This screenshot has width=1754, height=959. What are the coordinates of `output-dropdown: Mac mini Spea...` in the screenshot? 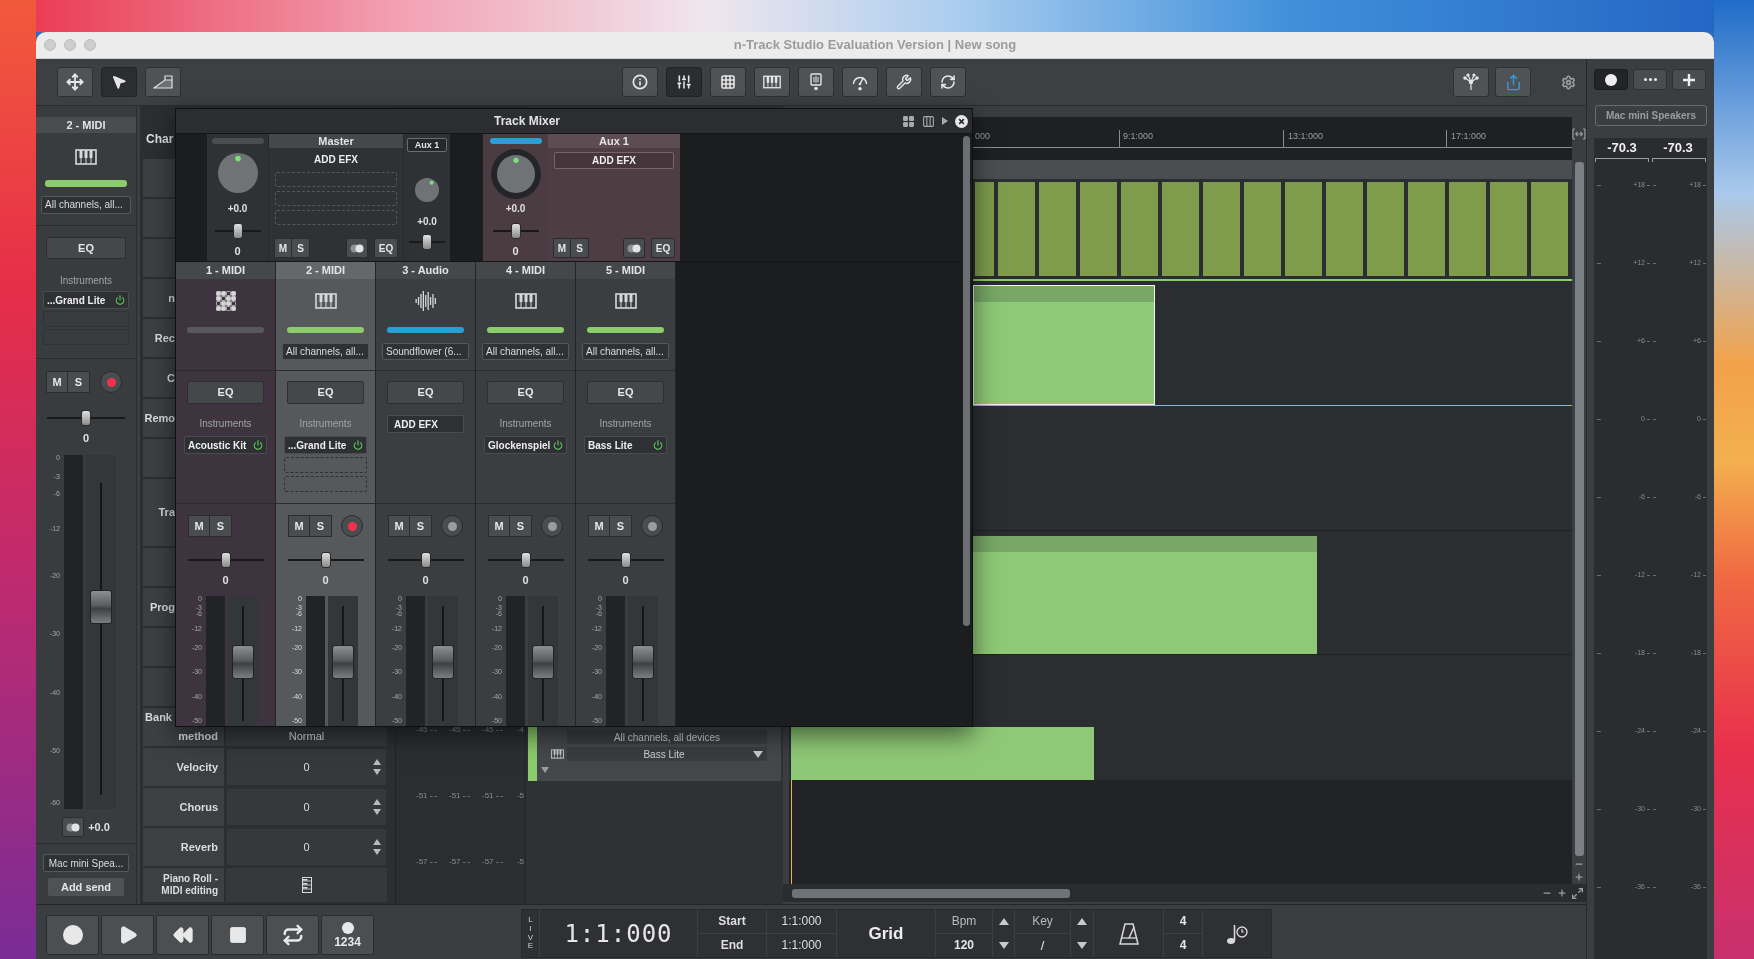 It's located at (86, 863).